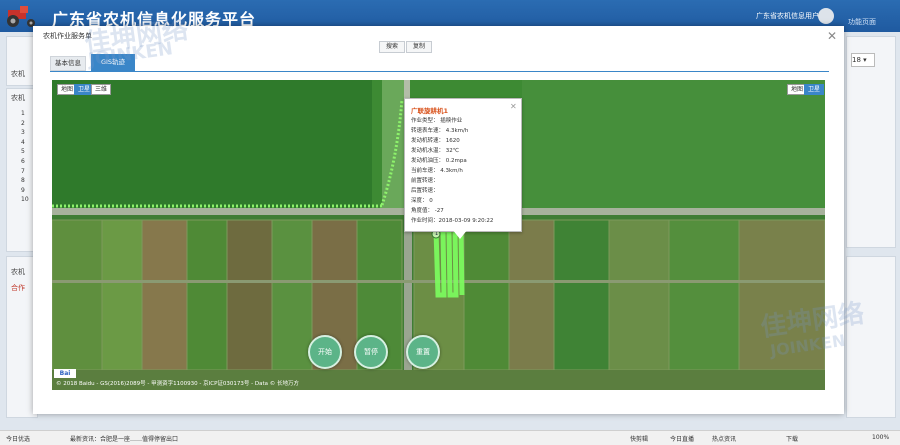  I want to click on right-select: 18 ▾, so click(863, 60).